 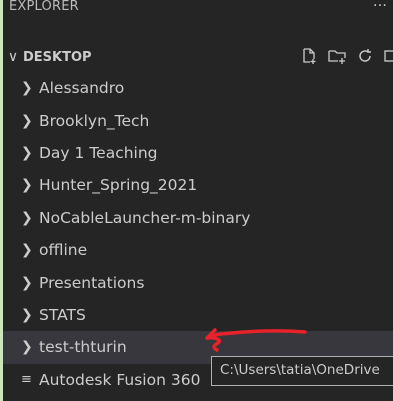 I want to click on tree-folder-label: Alessandro, so click(x=82, y=88).